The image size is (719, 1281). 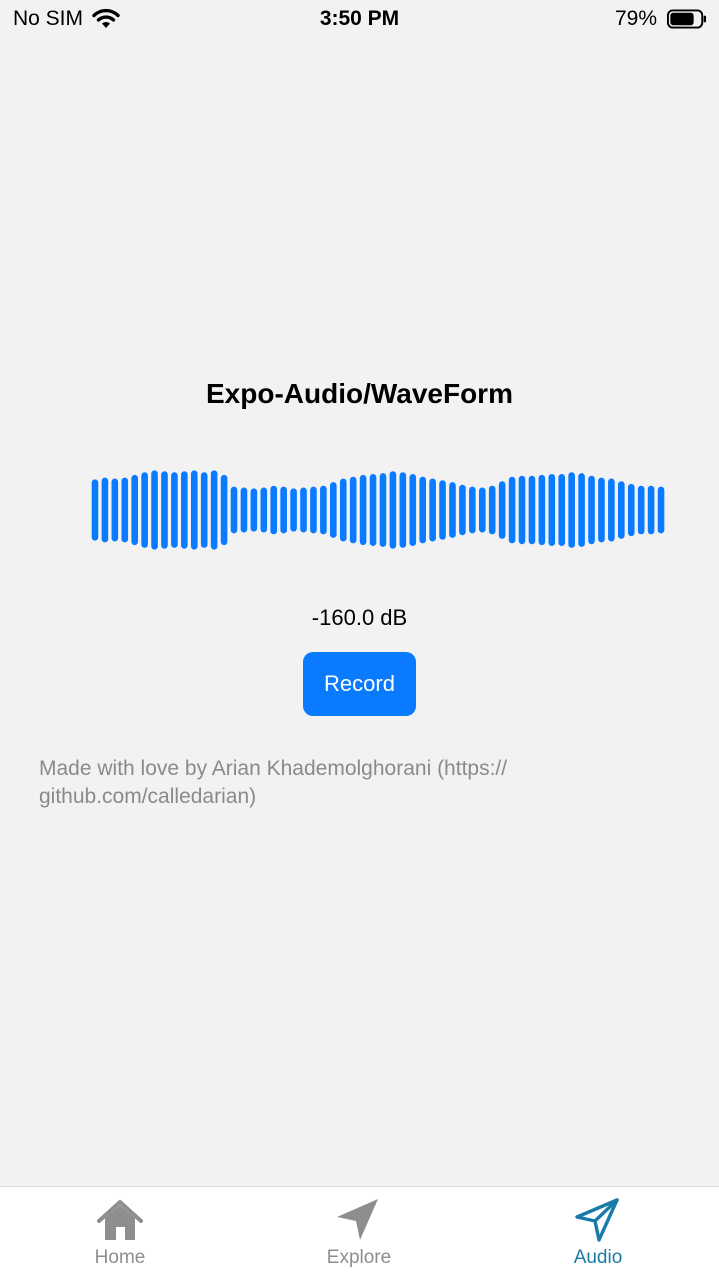 I want to click on battery-icon, so click(x=687, y=19).